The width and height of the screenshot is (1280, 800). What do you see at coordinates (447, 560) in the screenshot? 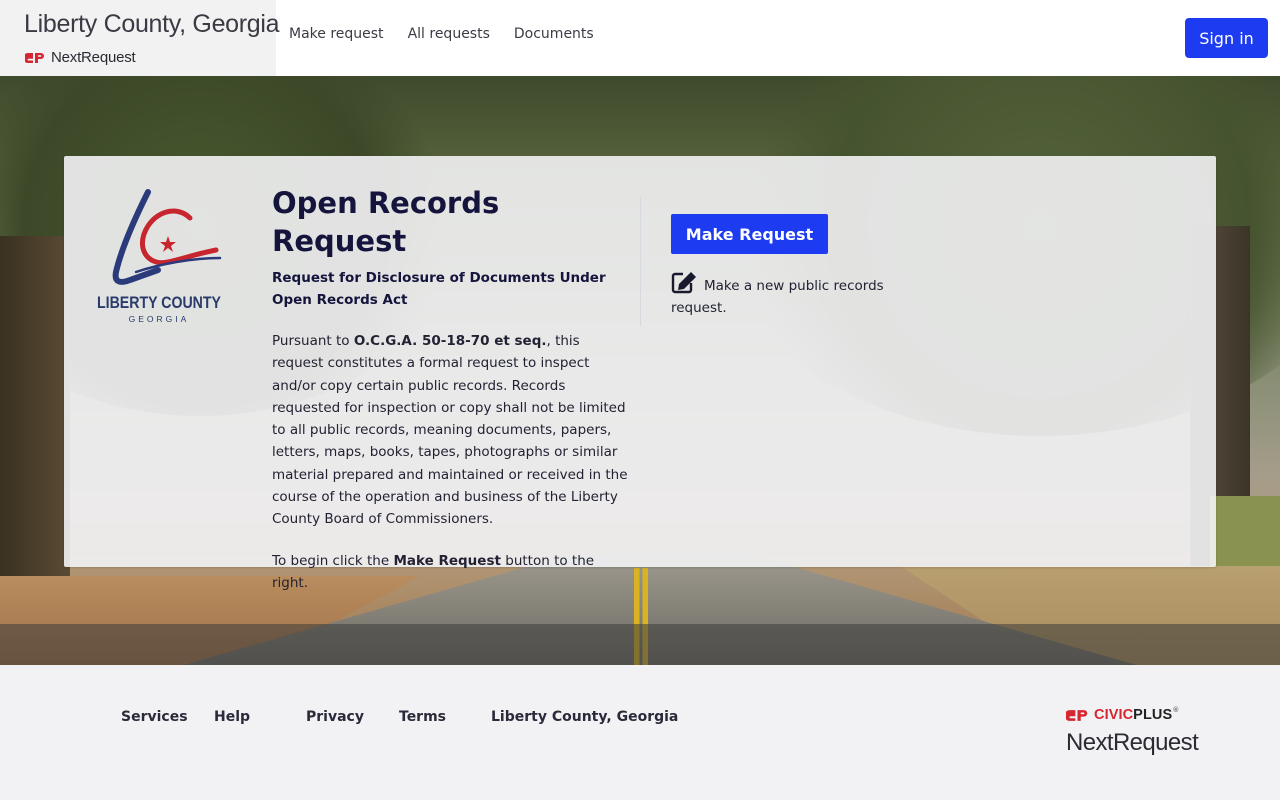
I see `cta-bold: Make Request` at bounding box center [447, 560].